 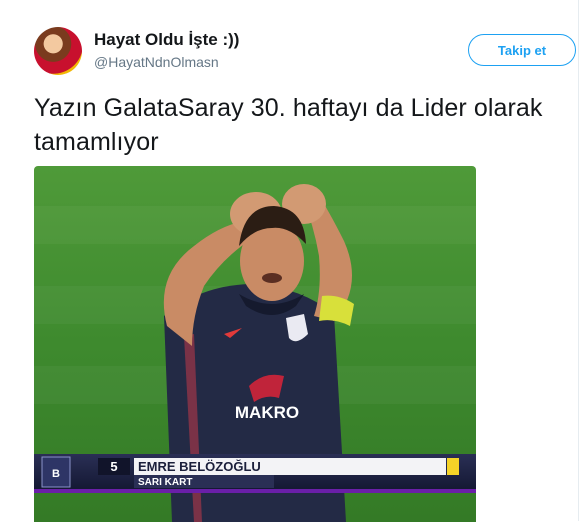 What do you see at coordinates (522, 50) in the screenshot?
I see `follow-button: Takip et` at bounding box center [522, 50].